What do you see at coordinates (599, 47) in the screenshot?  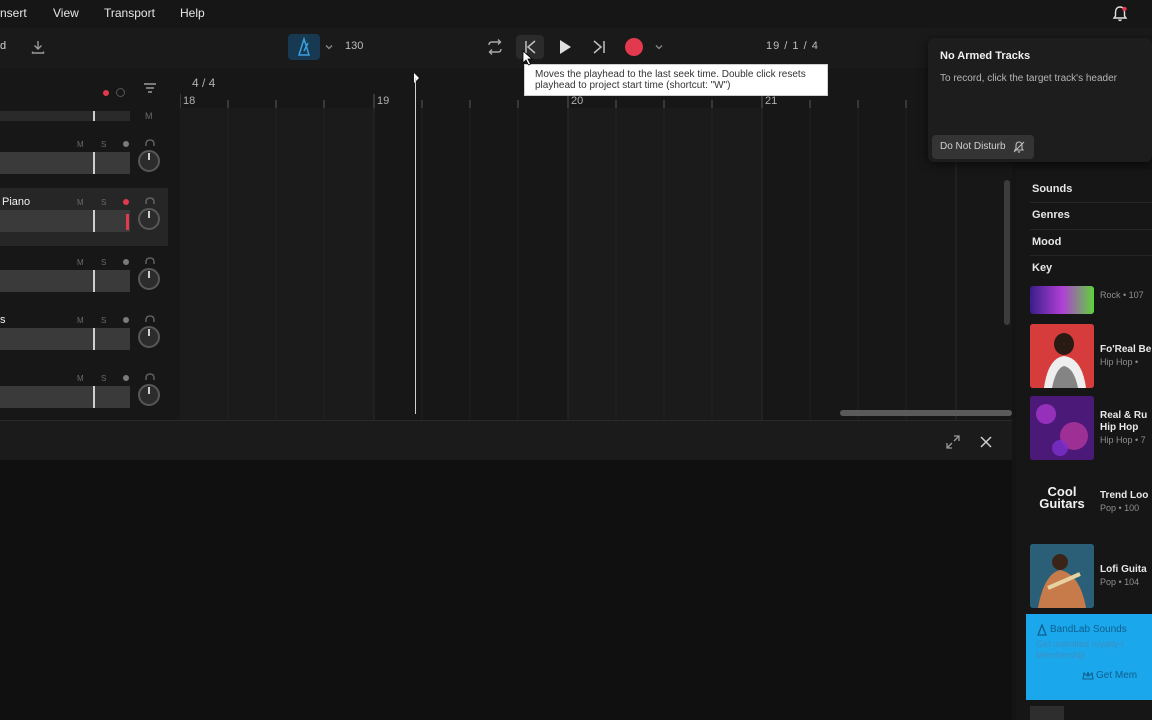 I see `skip-to-end-icon` at bounding box center [599, 47].